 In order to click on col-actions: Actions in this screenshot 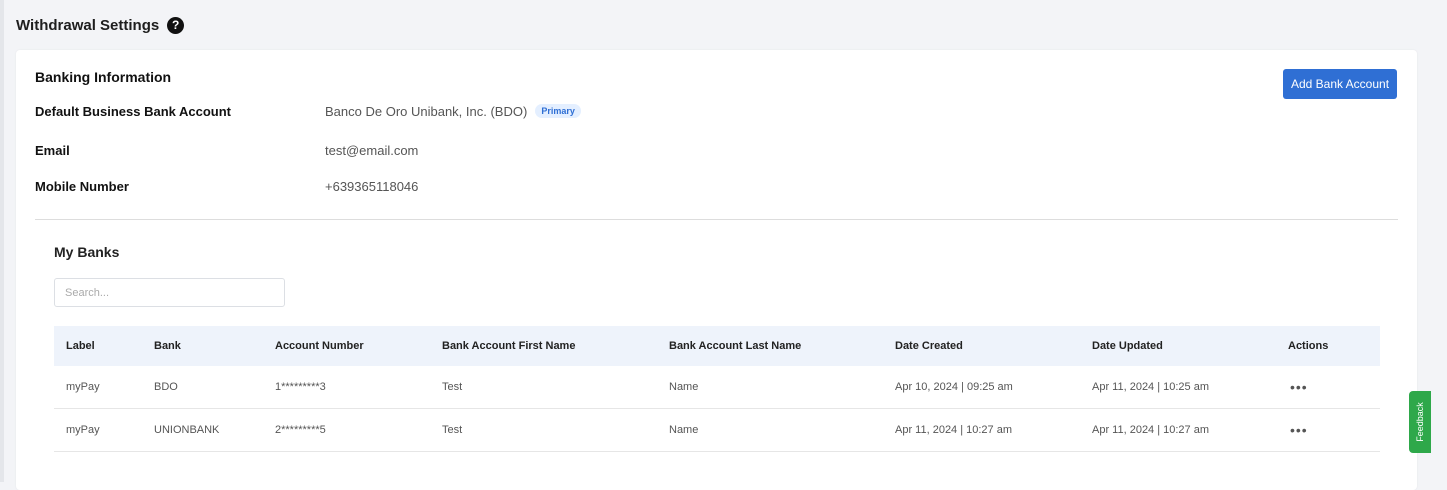, I will do `click(1308, 346)`.